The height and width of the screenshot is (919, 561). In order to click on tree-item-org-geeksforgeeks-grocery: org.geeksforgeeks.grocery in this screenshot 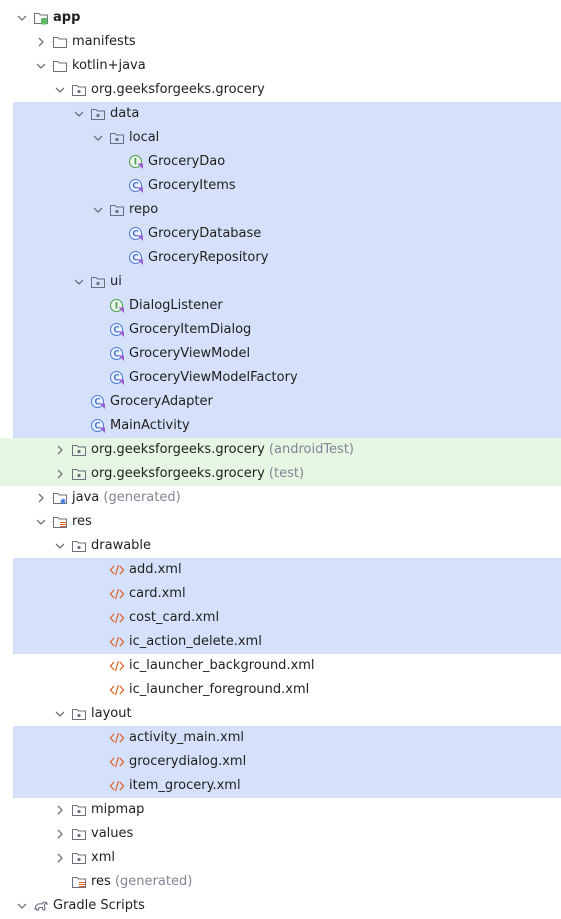, I will do `click(280, 90)`.